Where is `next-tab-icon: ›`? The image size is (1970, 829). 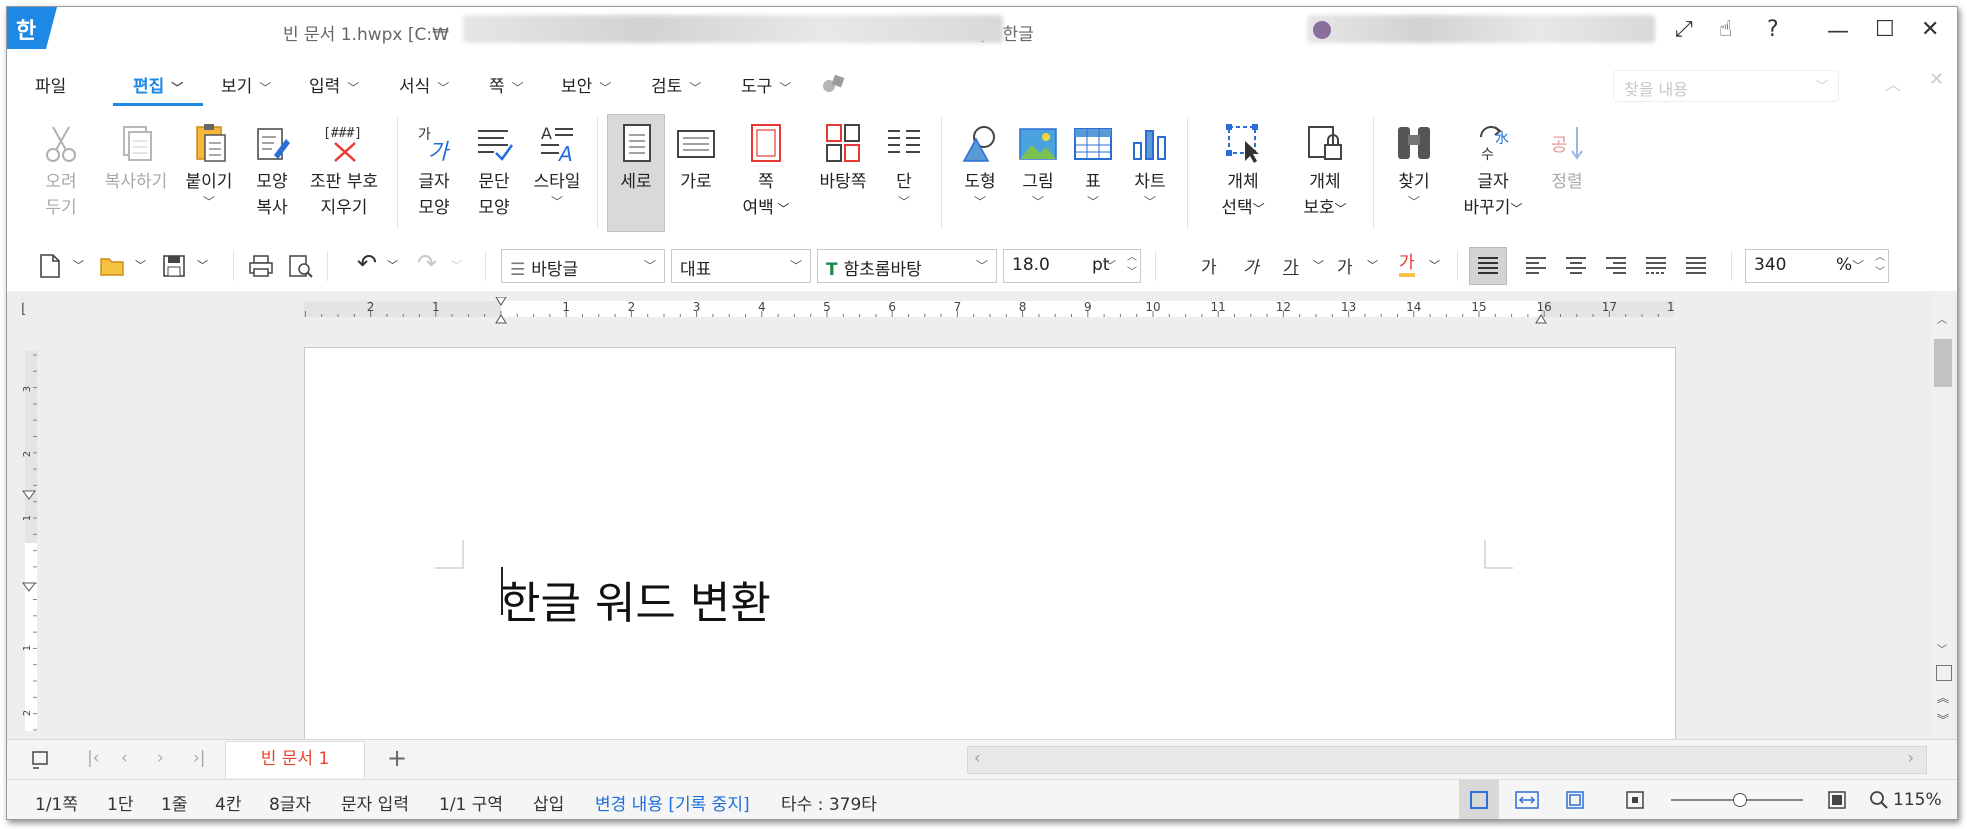 next-tab-icon: › is located at coordinates (160, 758).